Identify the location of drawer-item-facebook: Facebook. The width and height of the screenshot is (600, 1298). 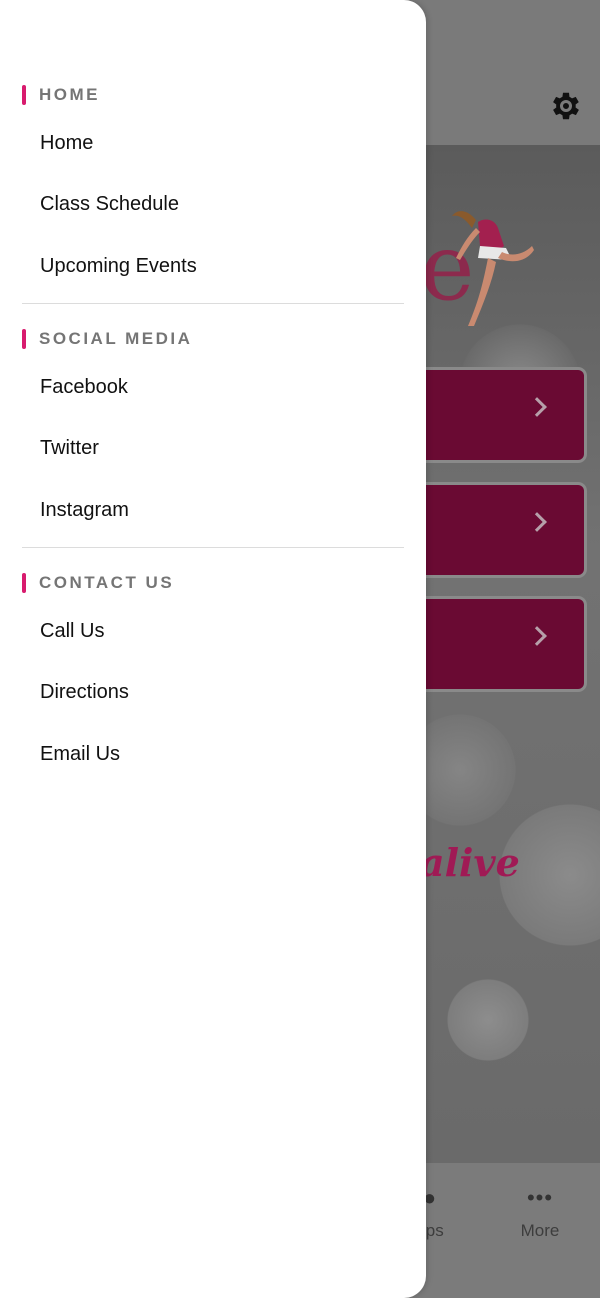
(213, 387).